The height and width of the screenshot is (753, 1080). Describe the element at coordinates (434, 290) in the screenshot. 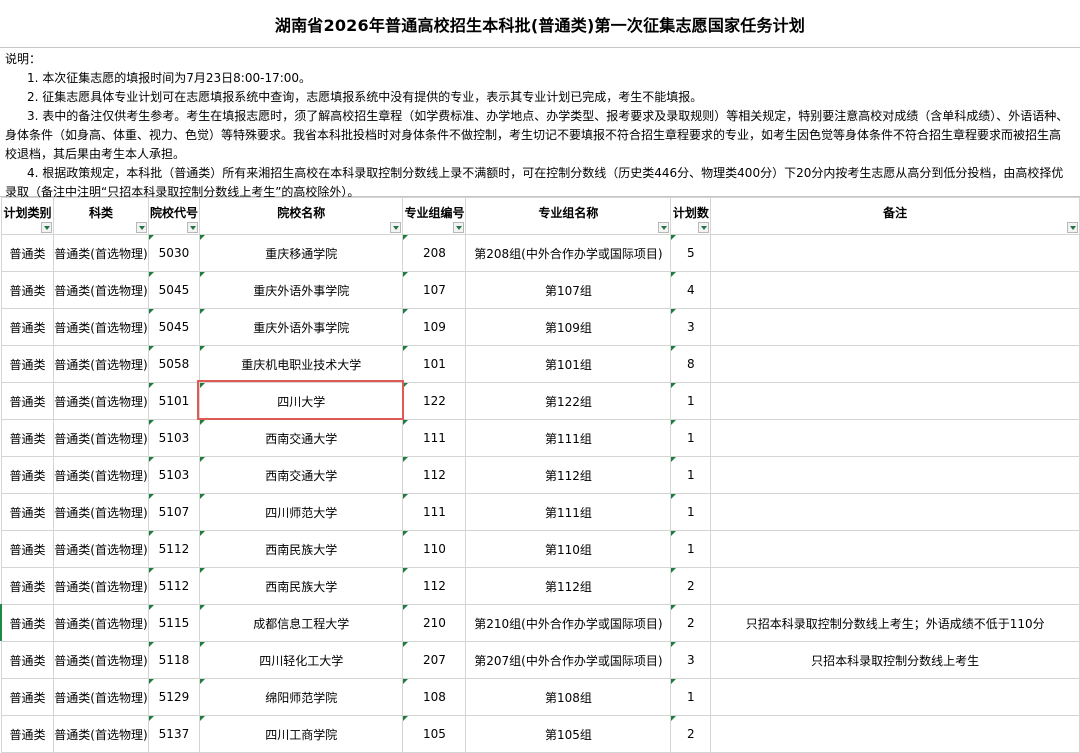

I see `group-code-cell: 107` at that location.